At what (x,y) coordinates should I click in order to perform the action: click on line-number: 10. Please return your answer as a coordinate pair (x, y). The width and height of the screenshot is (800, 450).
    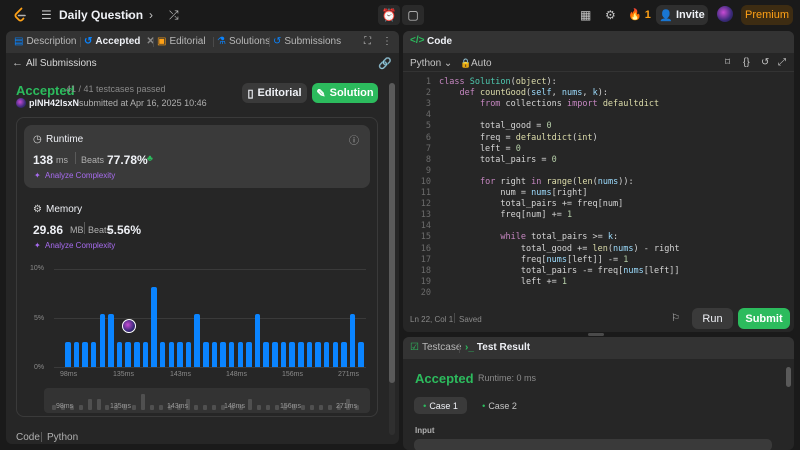
    Looking at the image, I should click on (425, 181).